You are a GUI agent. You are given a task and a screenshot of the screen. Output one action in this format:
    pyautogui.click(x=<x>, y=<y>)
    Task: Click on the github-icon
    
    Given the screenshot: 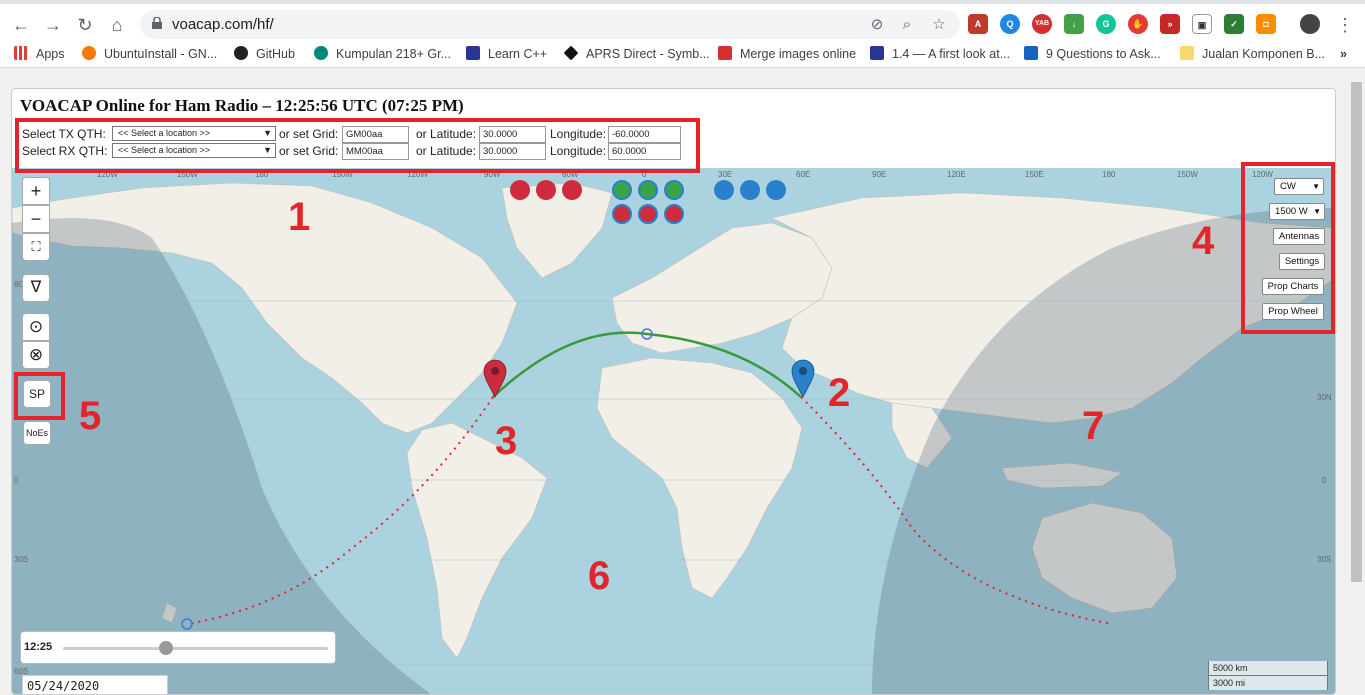 What is the action you would take?
    pyautogui.click(x=241, y=53)
    